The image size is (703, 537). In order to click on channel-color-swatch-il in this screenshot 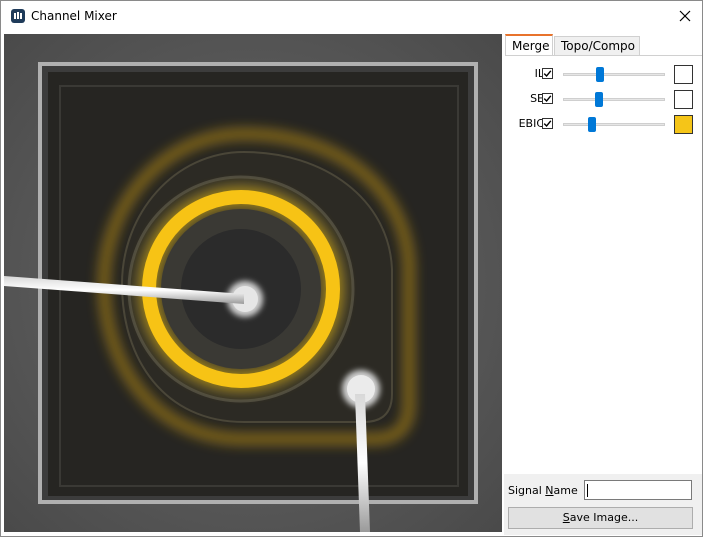, I will do `click(683, 74)`.